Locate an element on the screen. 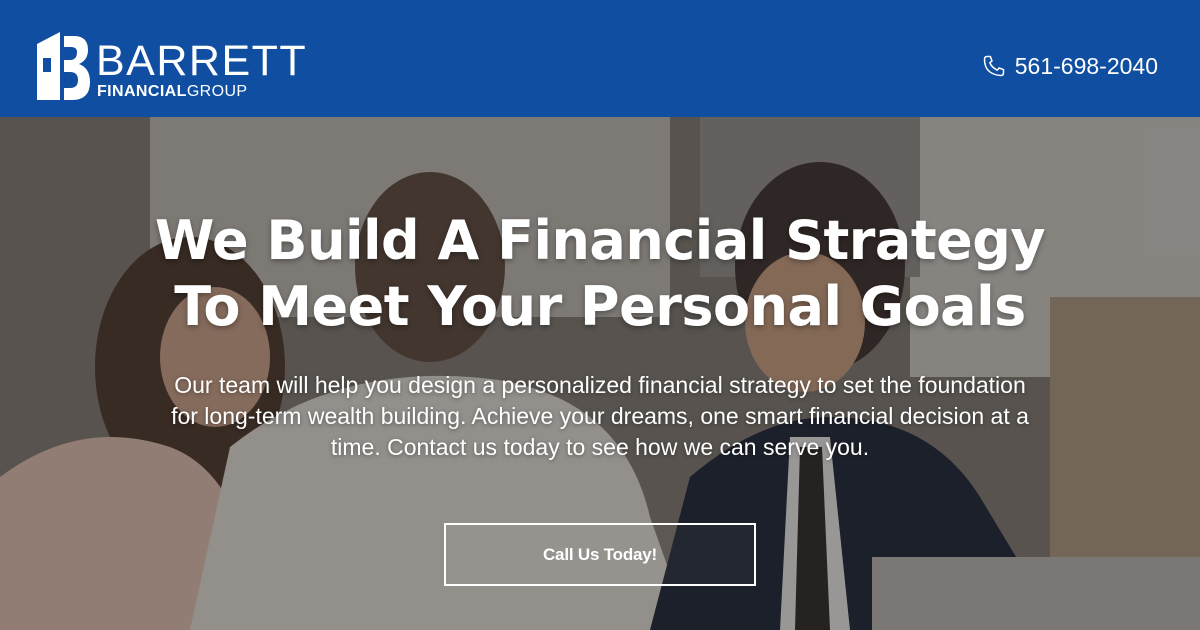 The width and height of the screenshot is (1200, 630). phone-icon is located at coordinates (994, 66).